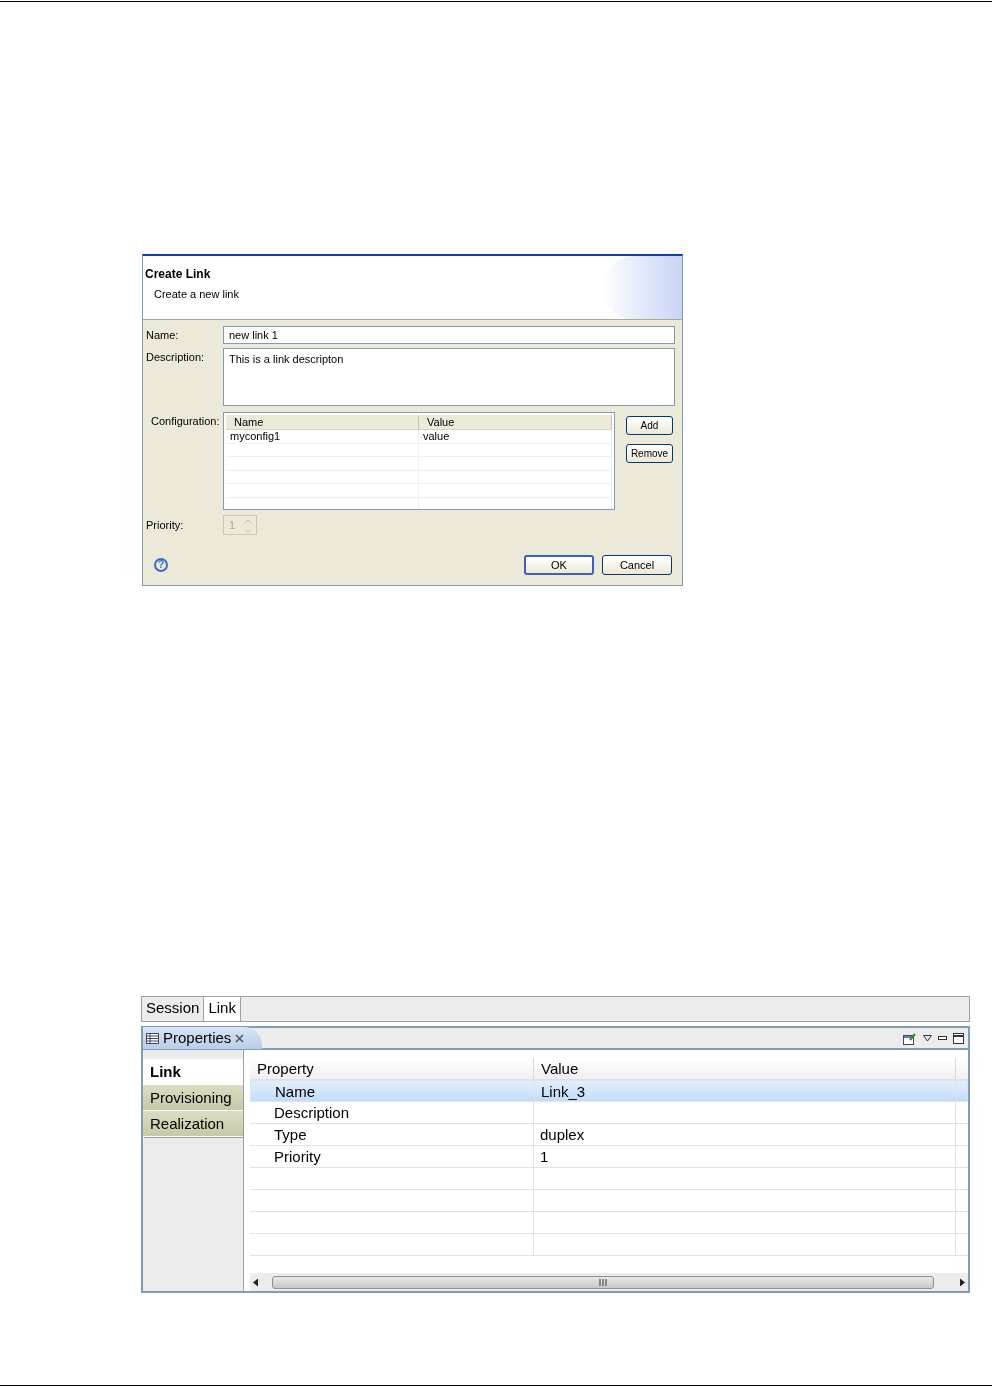  I want to click on view-title: Properties, so click(197, 1037).